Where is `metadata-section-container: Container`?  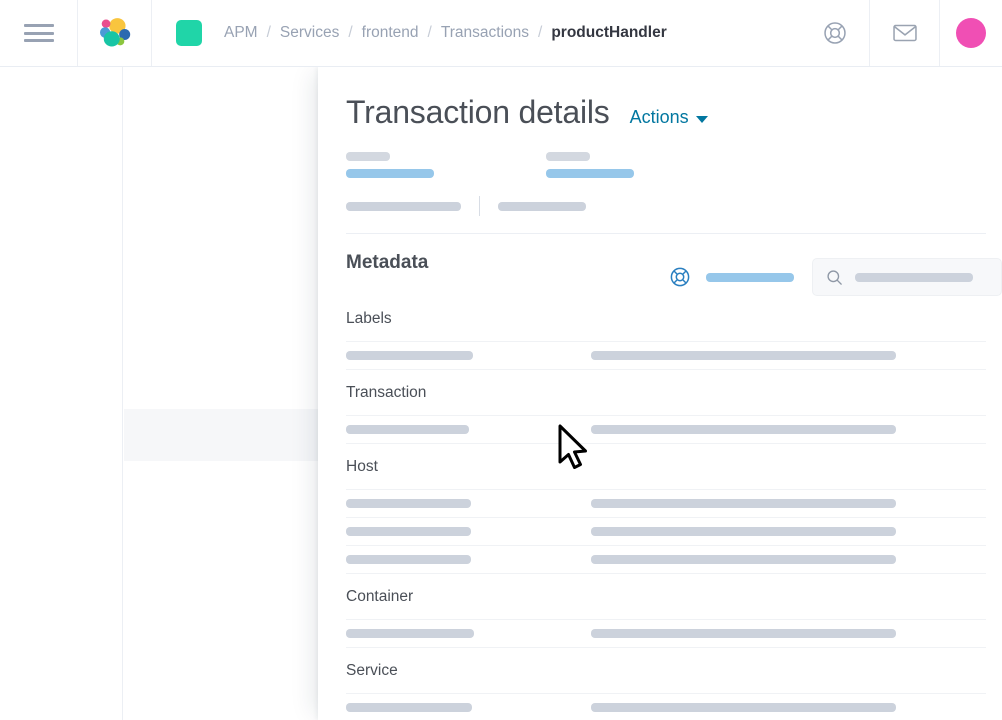 metadata-section-container: Container is located at coordinates (666, 611).